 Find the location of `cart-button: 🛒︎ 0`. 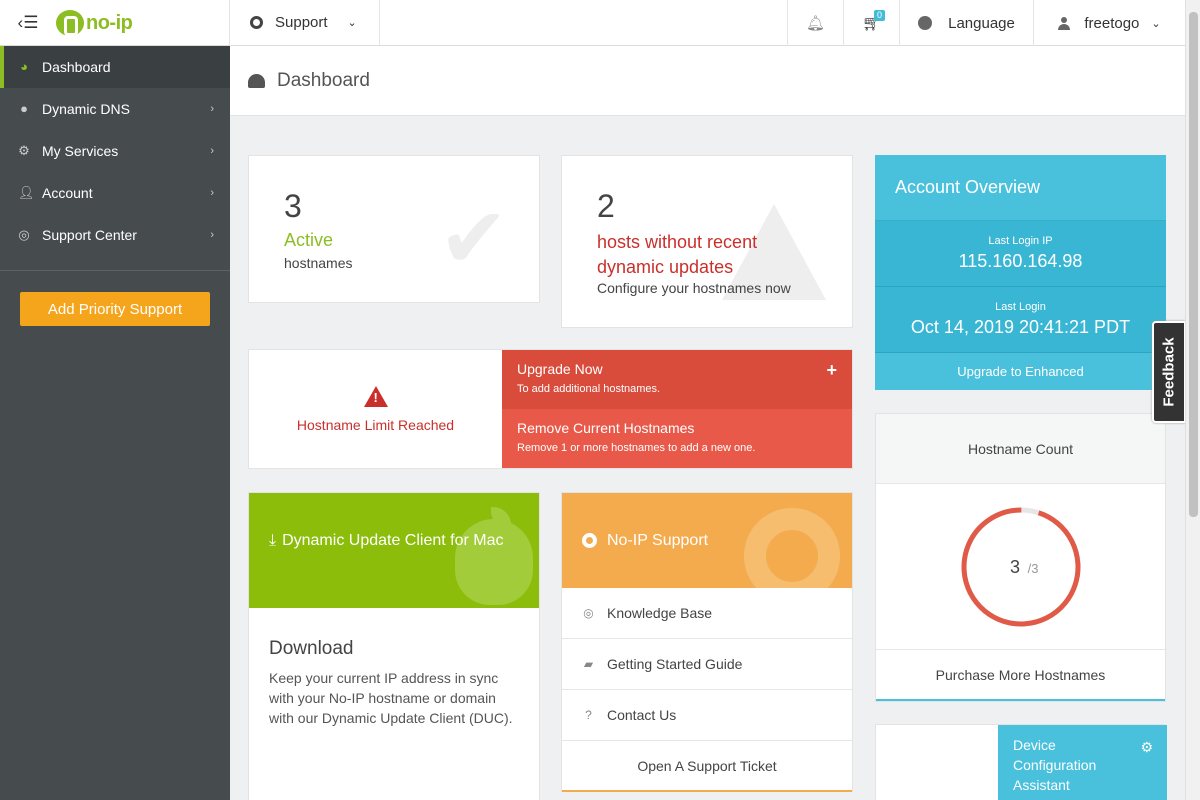

cart-button: 🛒︎ 0 is located at coordinates (871, 23).